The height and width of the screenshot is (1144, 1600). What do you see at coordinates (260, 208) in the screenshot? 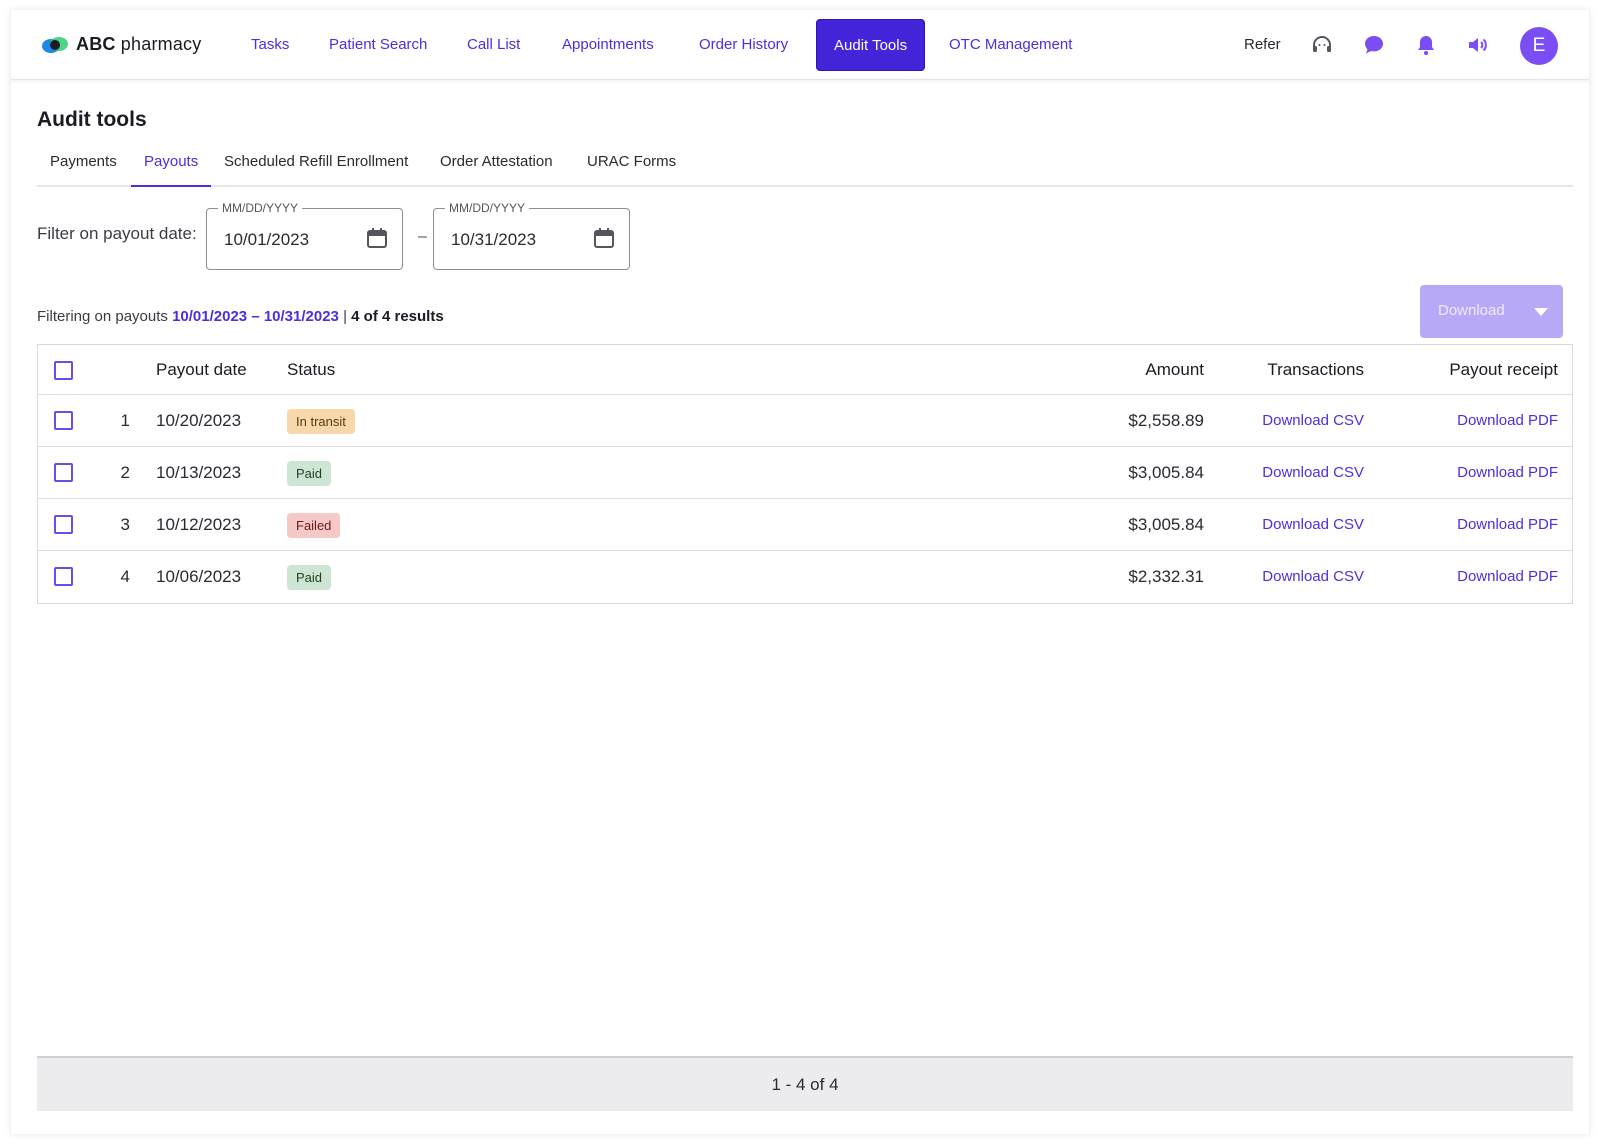
I see `start-date-legend: MM/DD/YYYY` at bounding box center [260, 208].